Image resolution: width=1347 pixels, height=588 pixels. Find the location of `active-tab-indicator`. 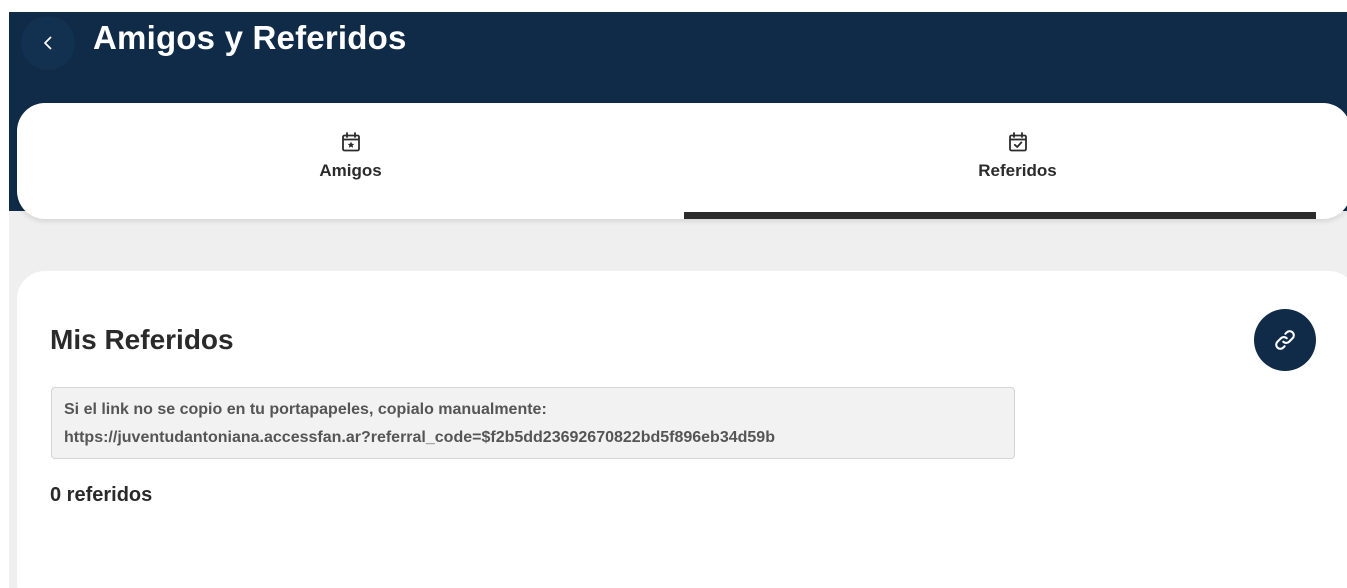

active-tab-indicator is located at coordinates (1000, 215).